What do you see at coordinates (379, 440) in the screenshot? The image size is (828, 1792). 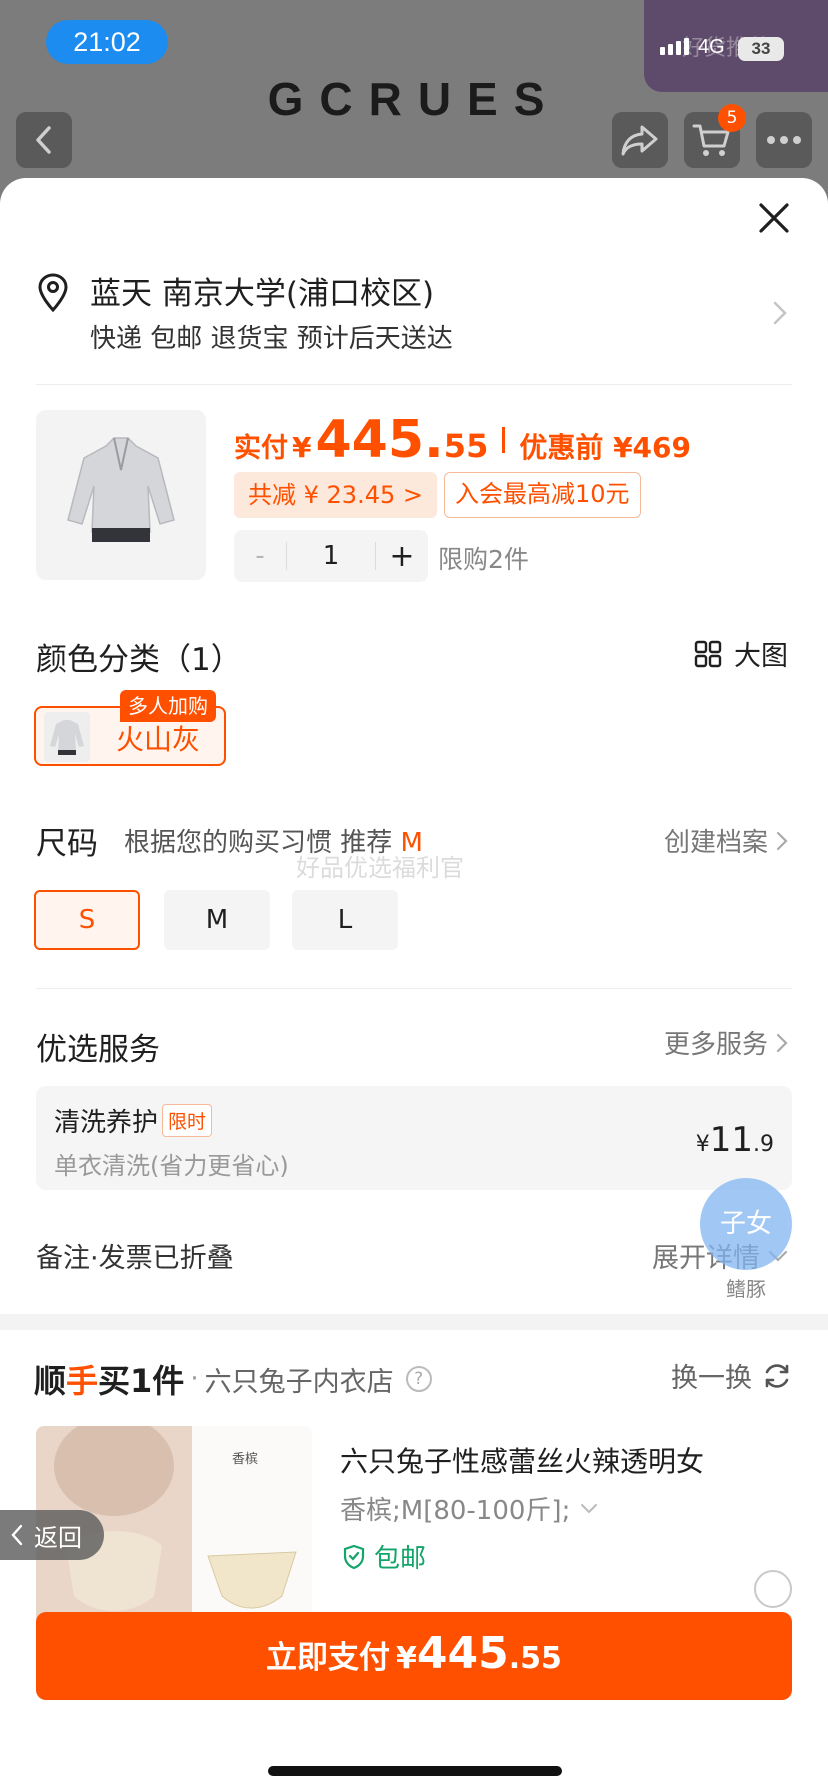 I see `price-integer: 445.` at bounding box center [379, 440].